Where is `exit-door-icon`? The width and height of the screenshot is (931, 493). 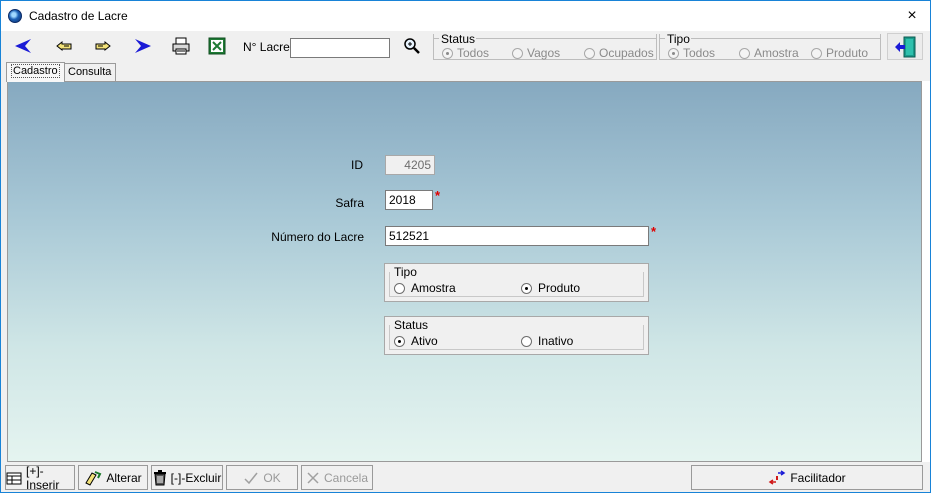 exit-door-icon is located at coordinates (905, 46).